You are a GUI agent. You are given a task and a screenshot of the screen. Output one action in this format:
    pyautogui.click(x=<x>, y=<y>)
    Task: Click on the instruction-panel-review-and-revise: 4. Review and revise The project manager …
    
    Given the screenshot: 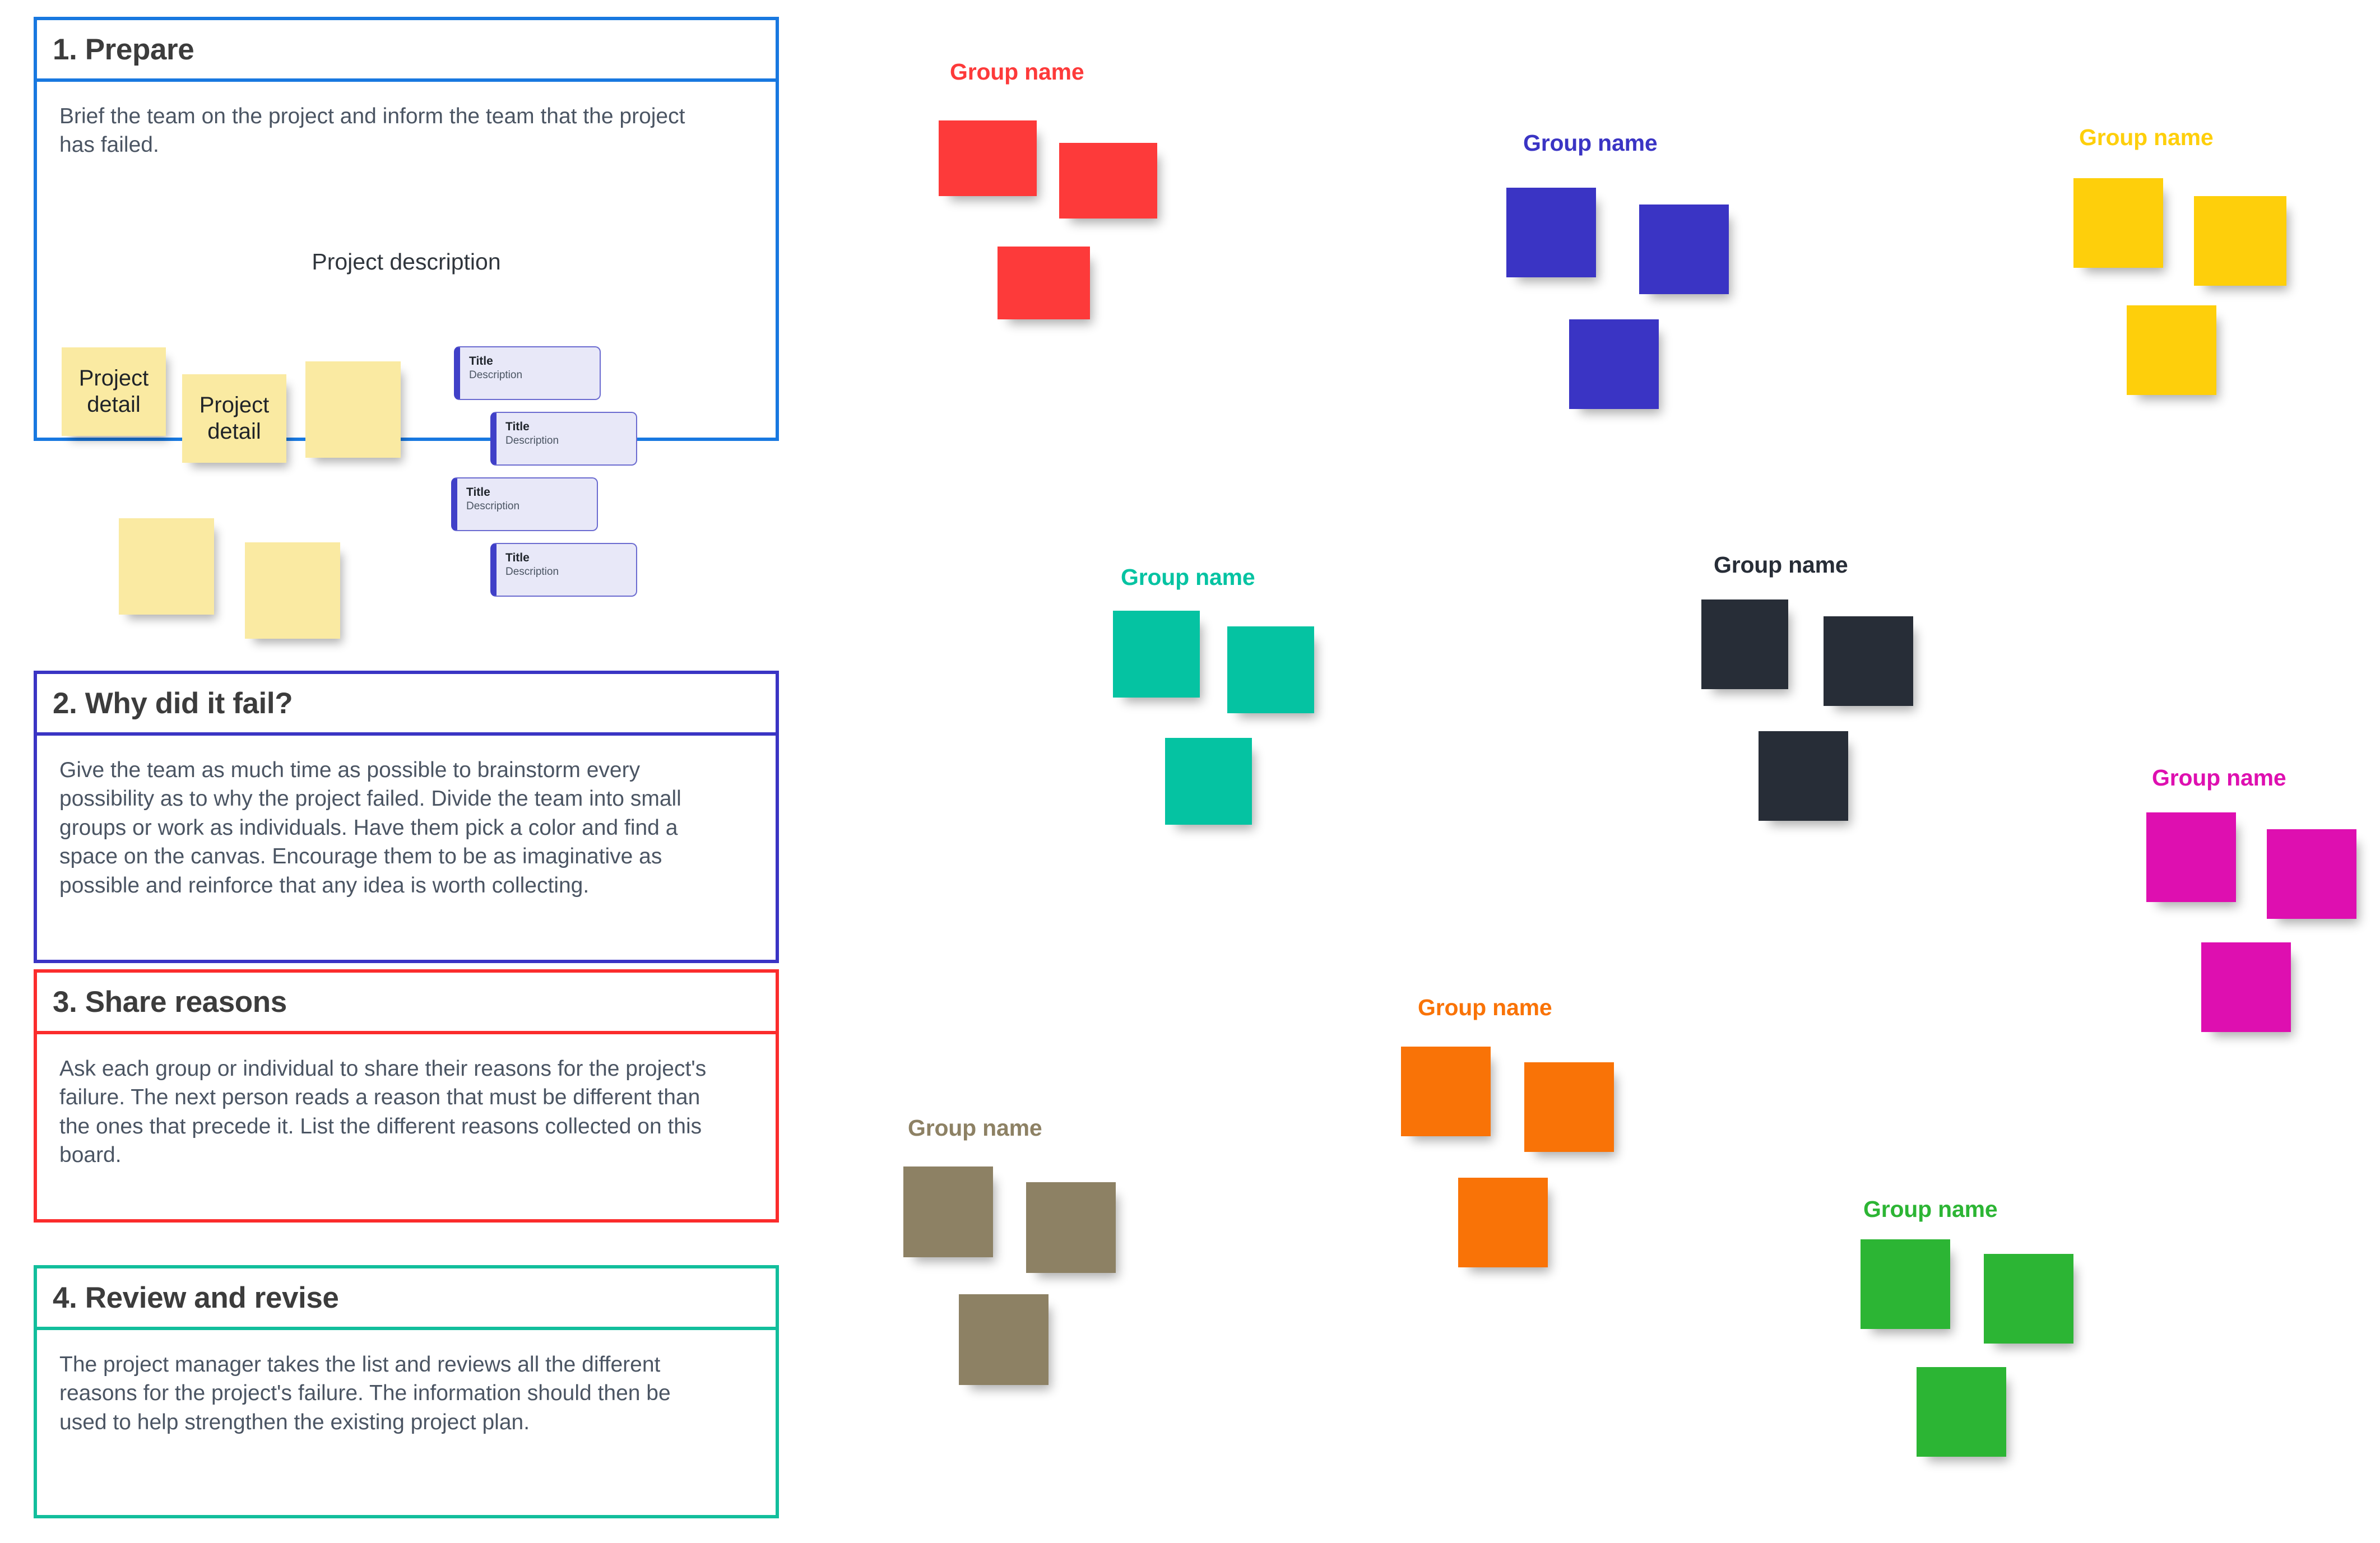 What is the action you would take?
    pyautogui.click(x=406, y=1391)
    